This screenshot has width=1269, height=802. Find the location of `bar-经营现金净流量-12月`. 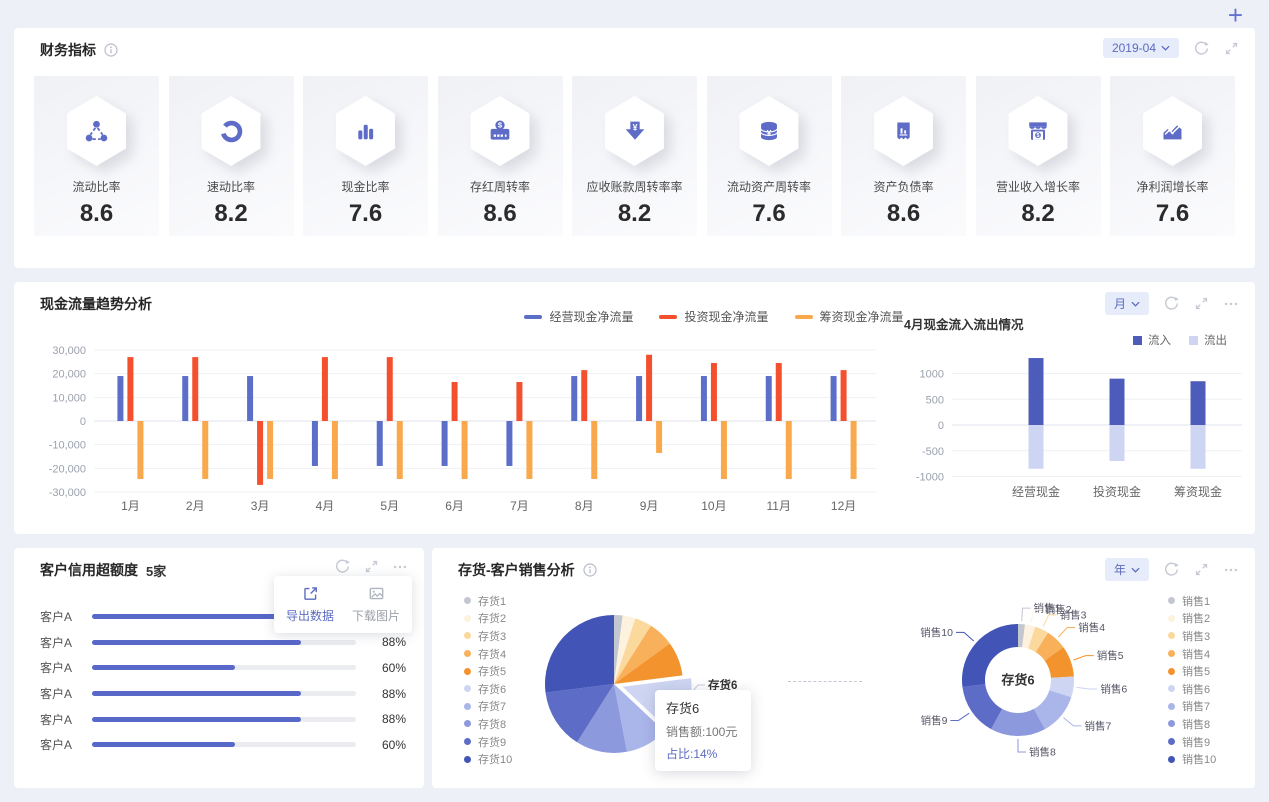

bar-经营现金净流量-12月 is located at coordinates (833, 398).